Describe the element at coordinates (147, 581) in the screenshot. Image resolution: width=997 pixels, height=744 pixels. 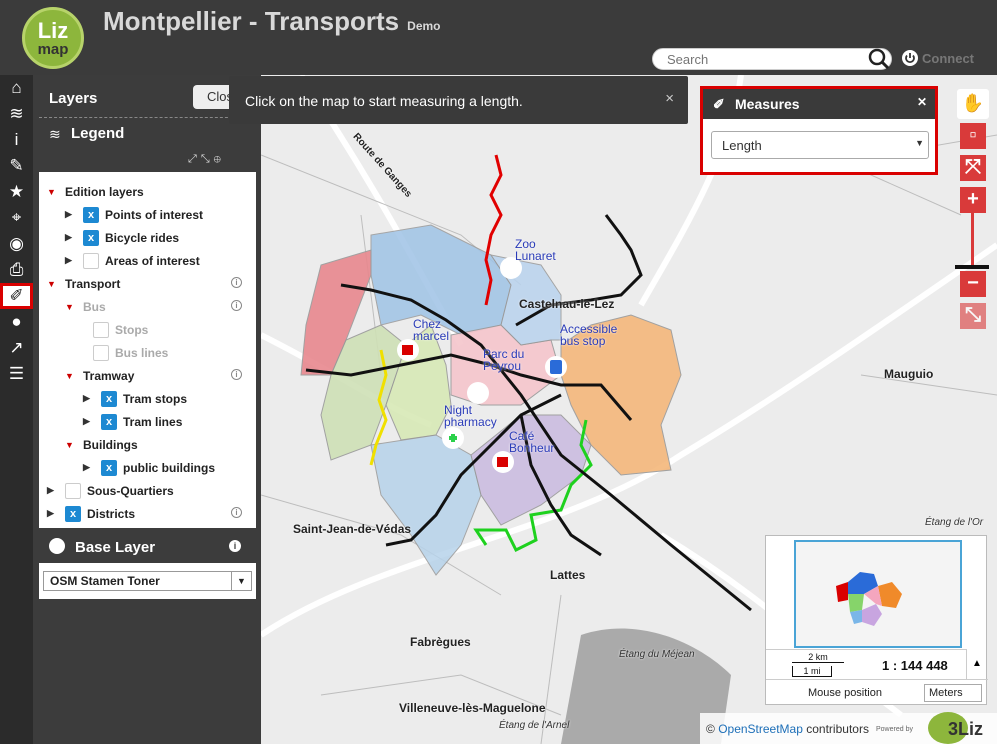
I see `baselayer-select: OSM Stamen Toner ▼` at that location.